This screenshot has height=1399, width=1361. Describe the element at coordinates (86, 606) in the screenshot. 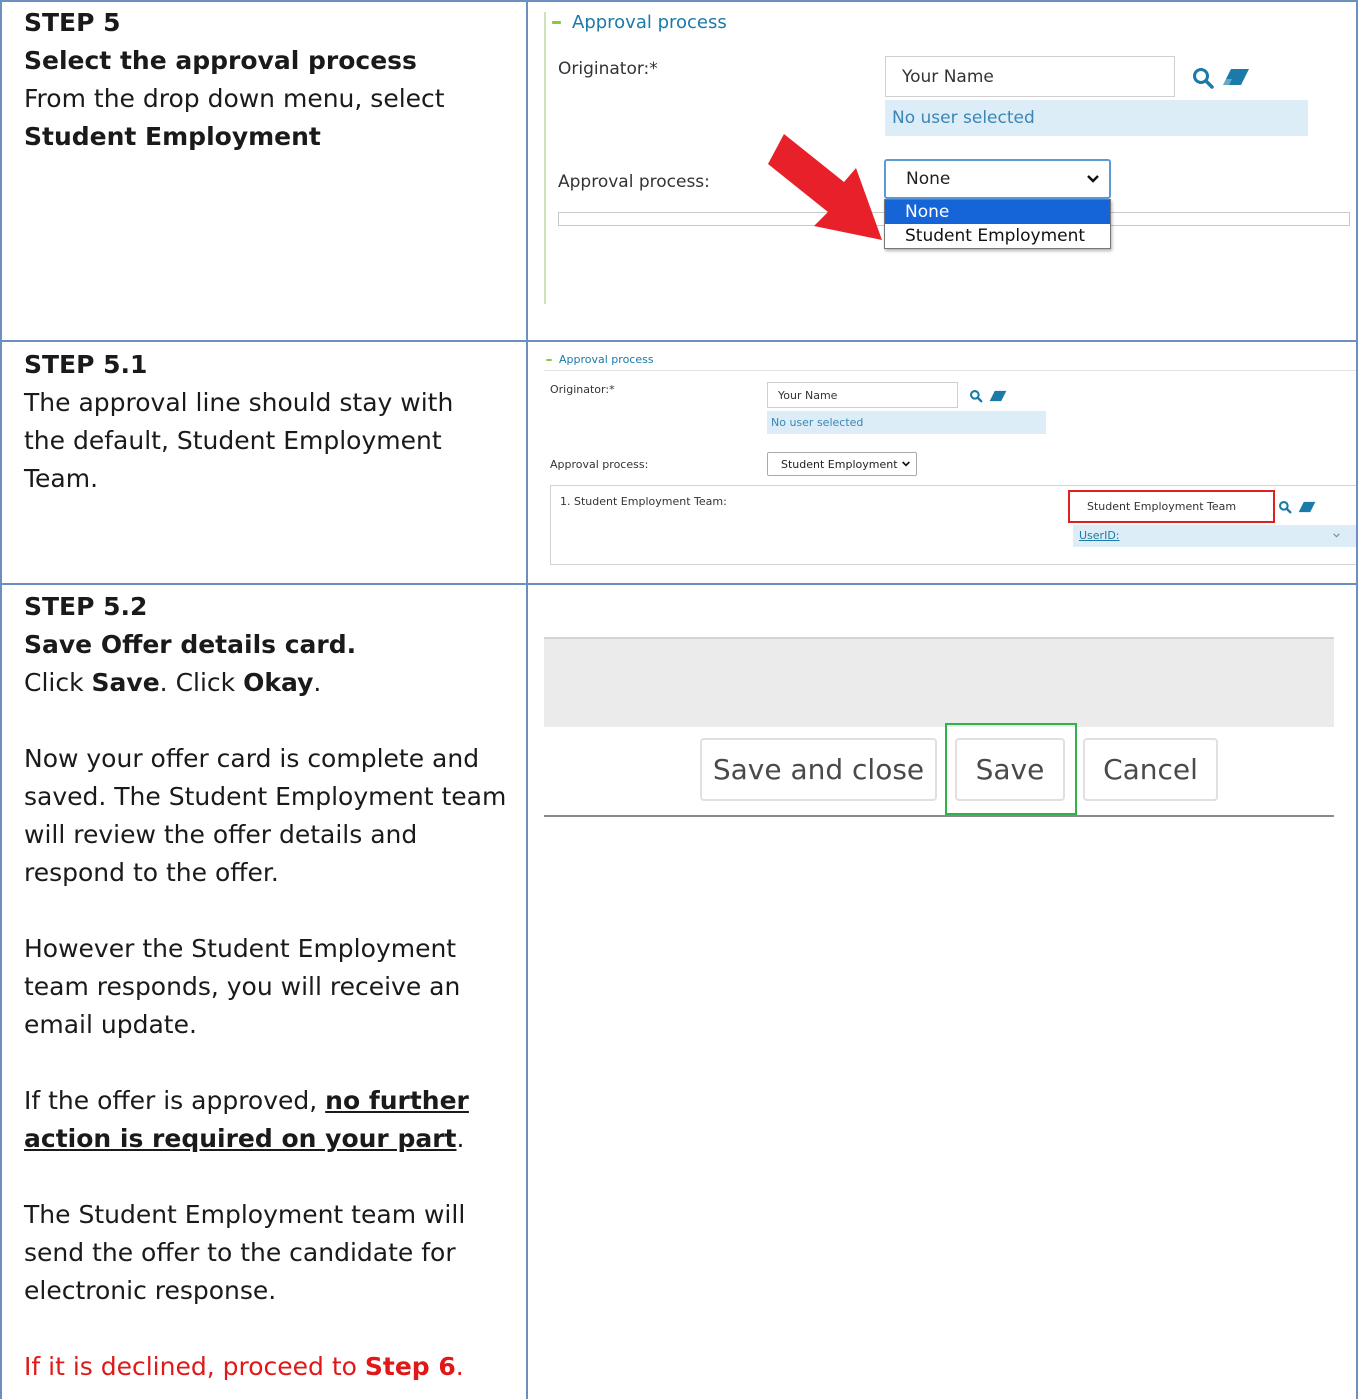

I see `step-title: STEP 5.2` at that location.